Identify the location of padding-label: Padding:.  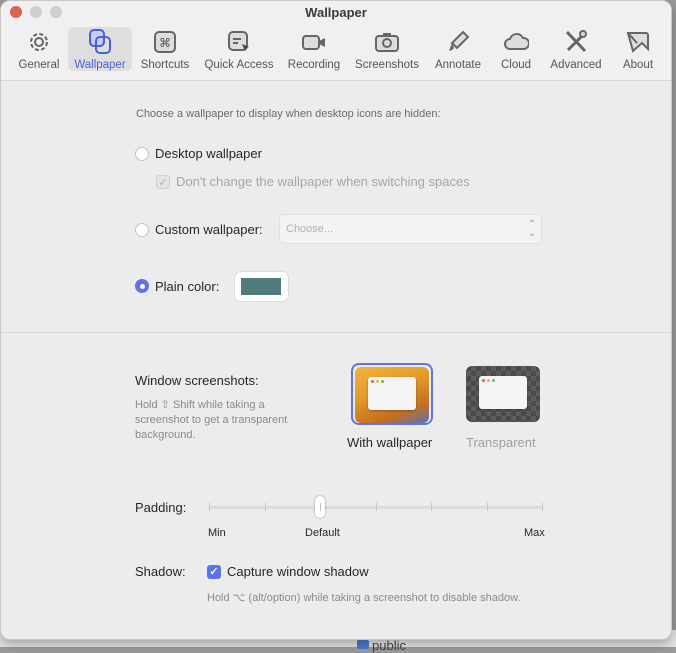
(161, 507).